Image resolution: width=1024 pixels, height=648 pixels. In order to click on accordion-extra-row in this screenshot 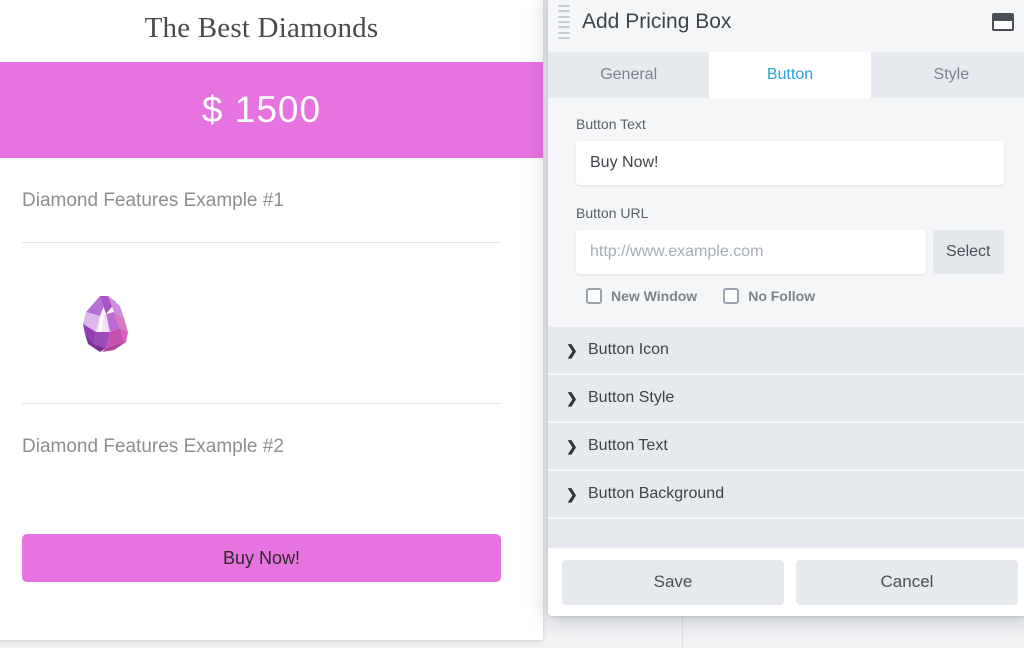, I will do `click(786, 532)`.